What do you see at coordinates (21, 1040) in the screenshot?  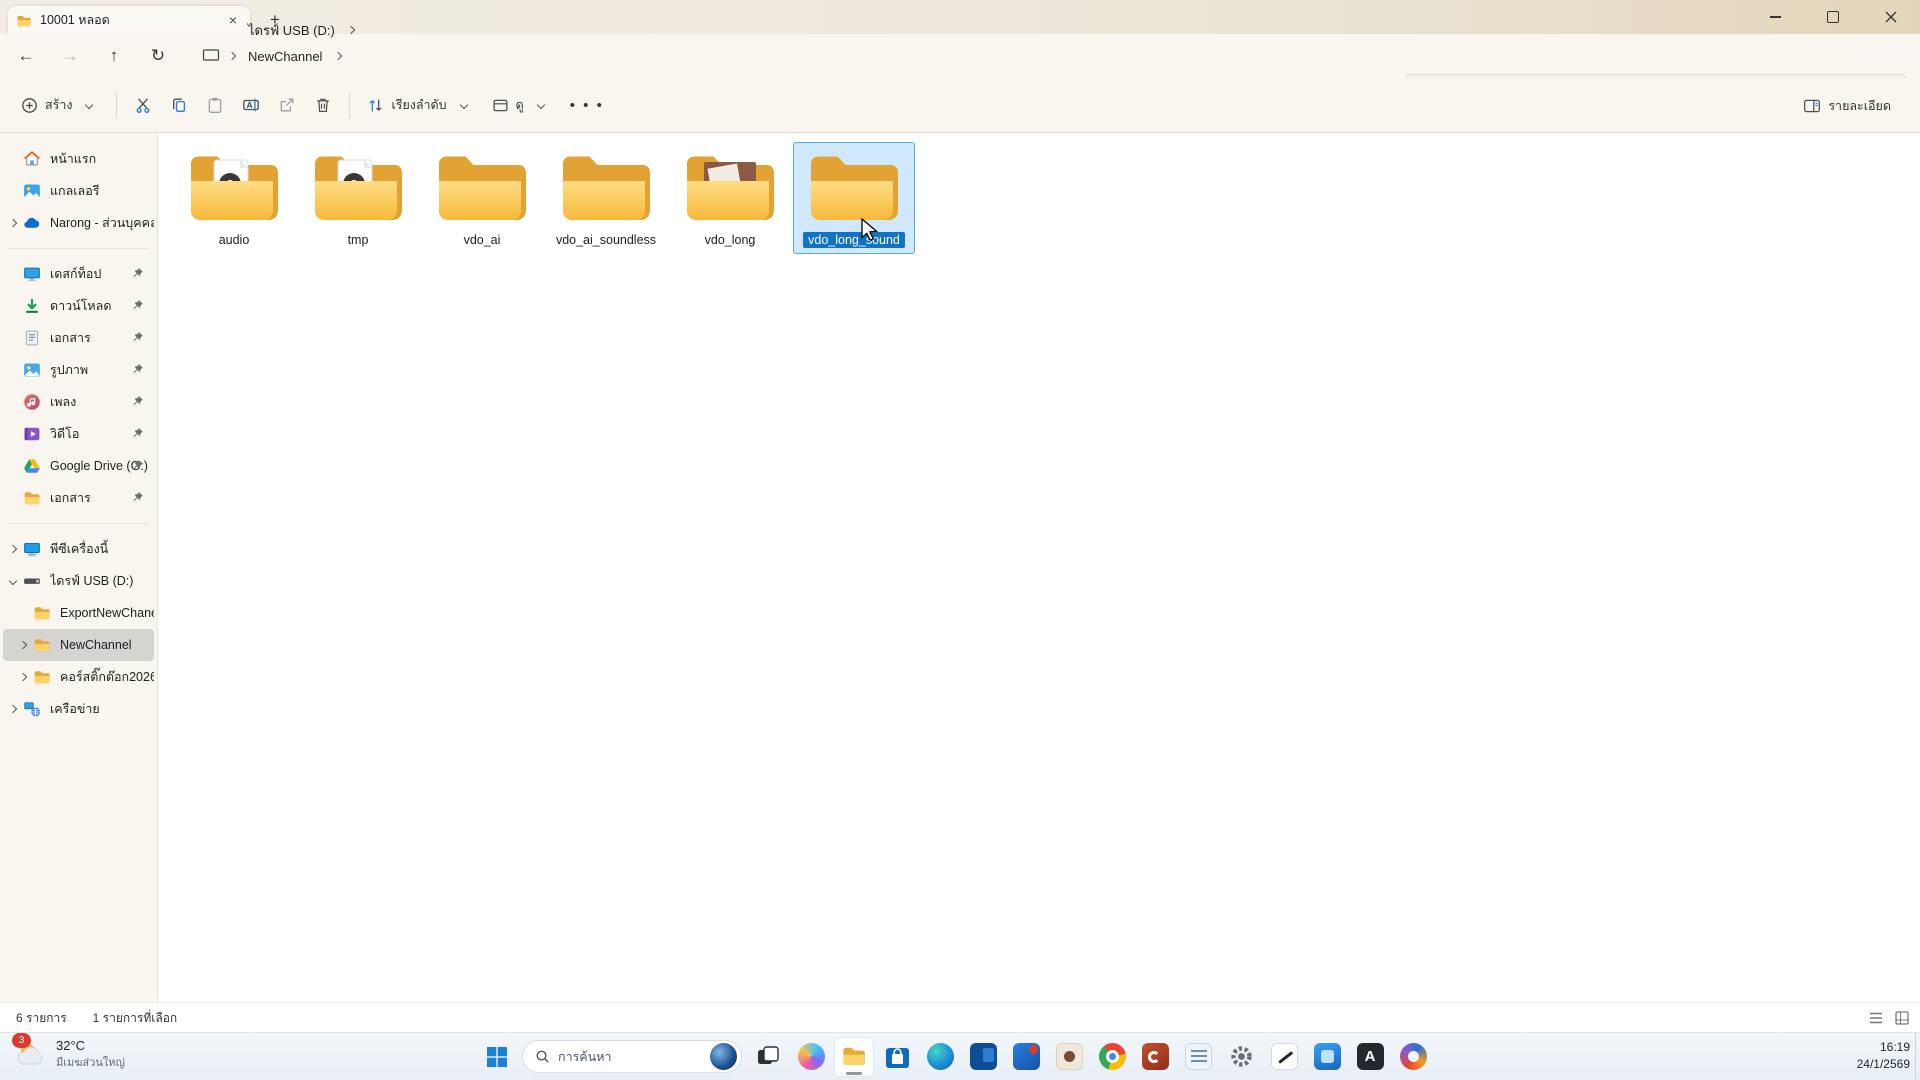 I see `notification-badge: 3` at bounding box center [21, 1040].